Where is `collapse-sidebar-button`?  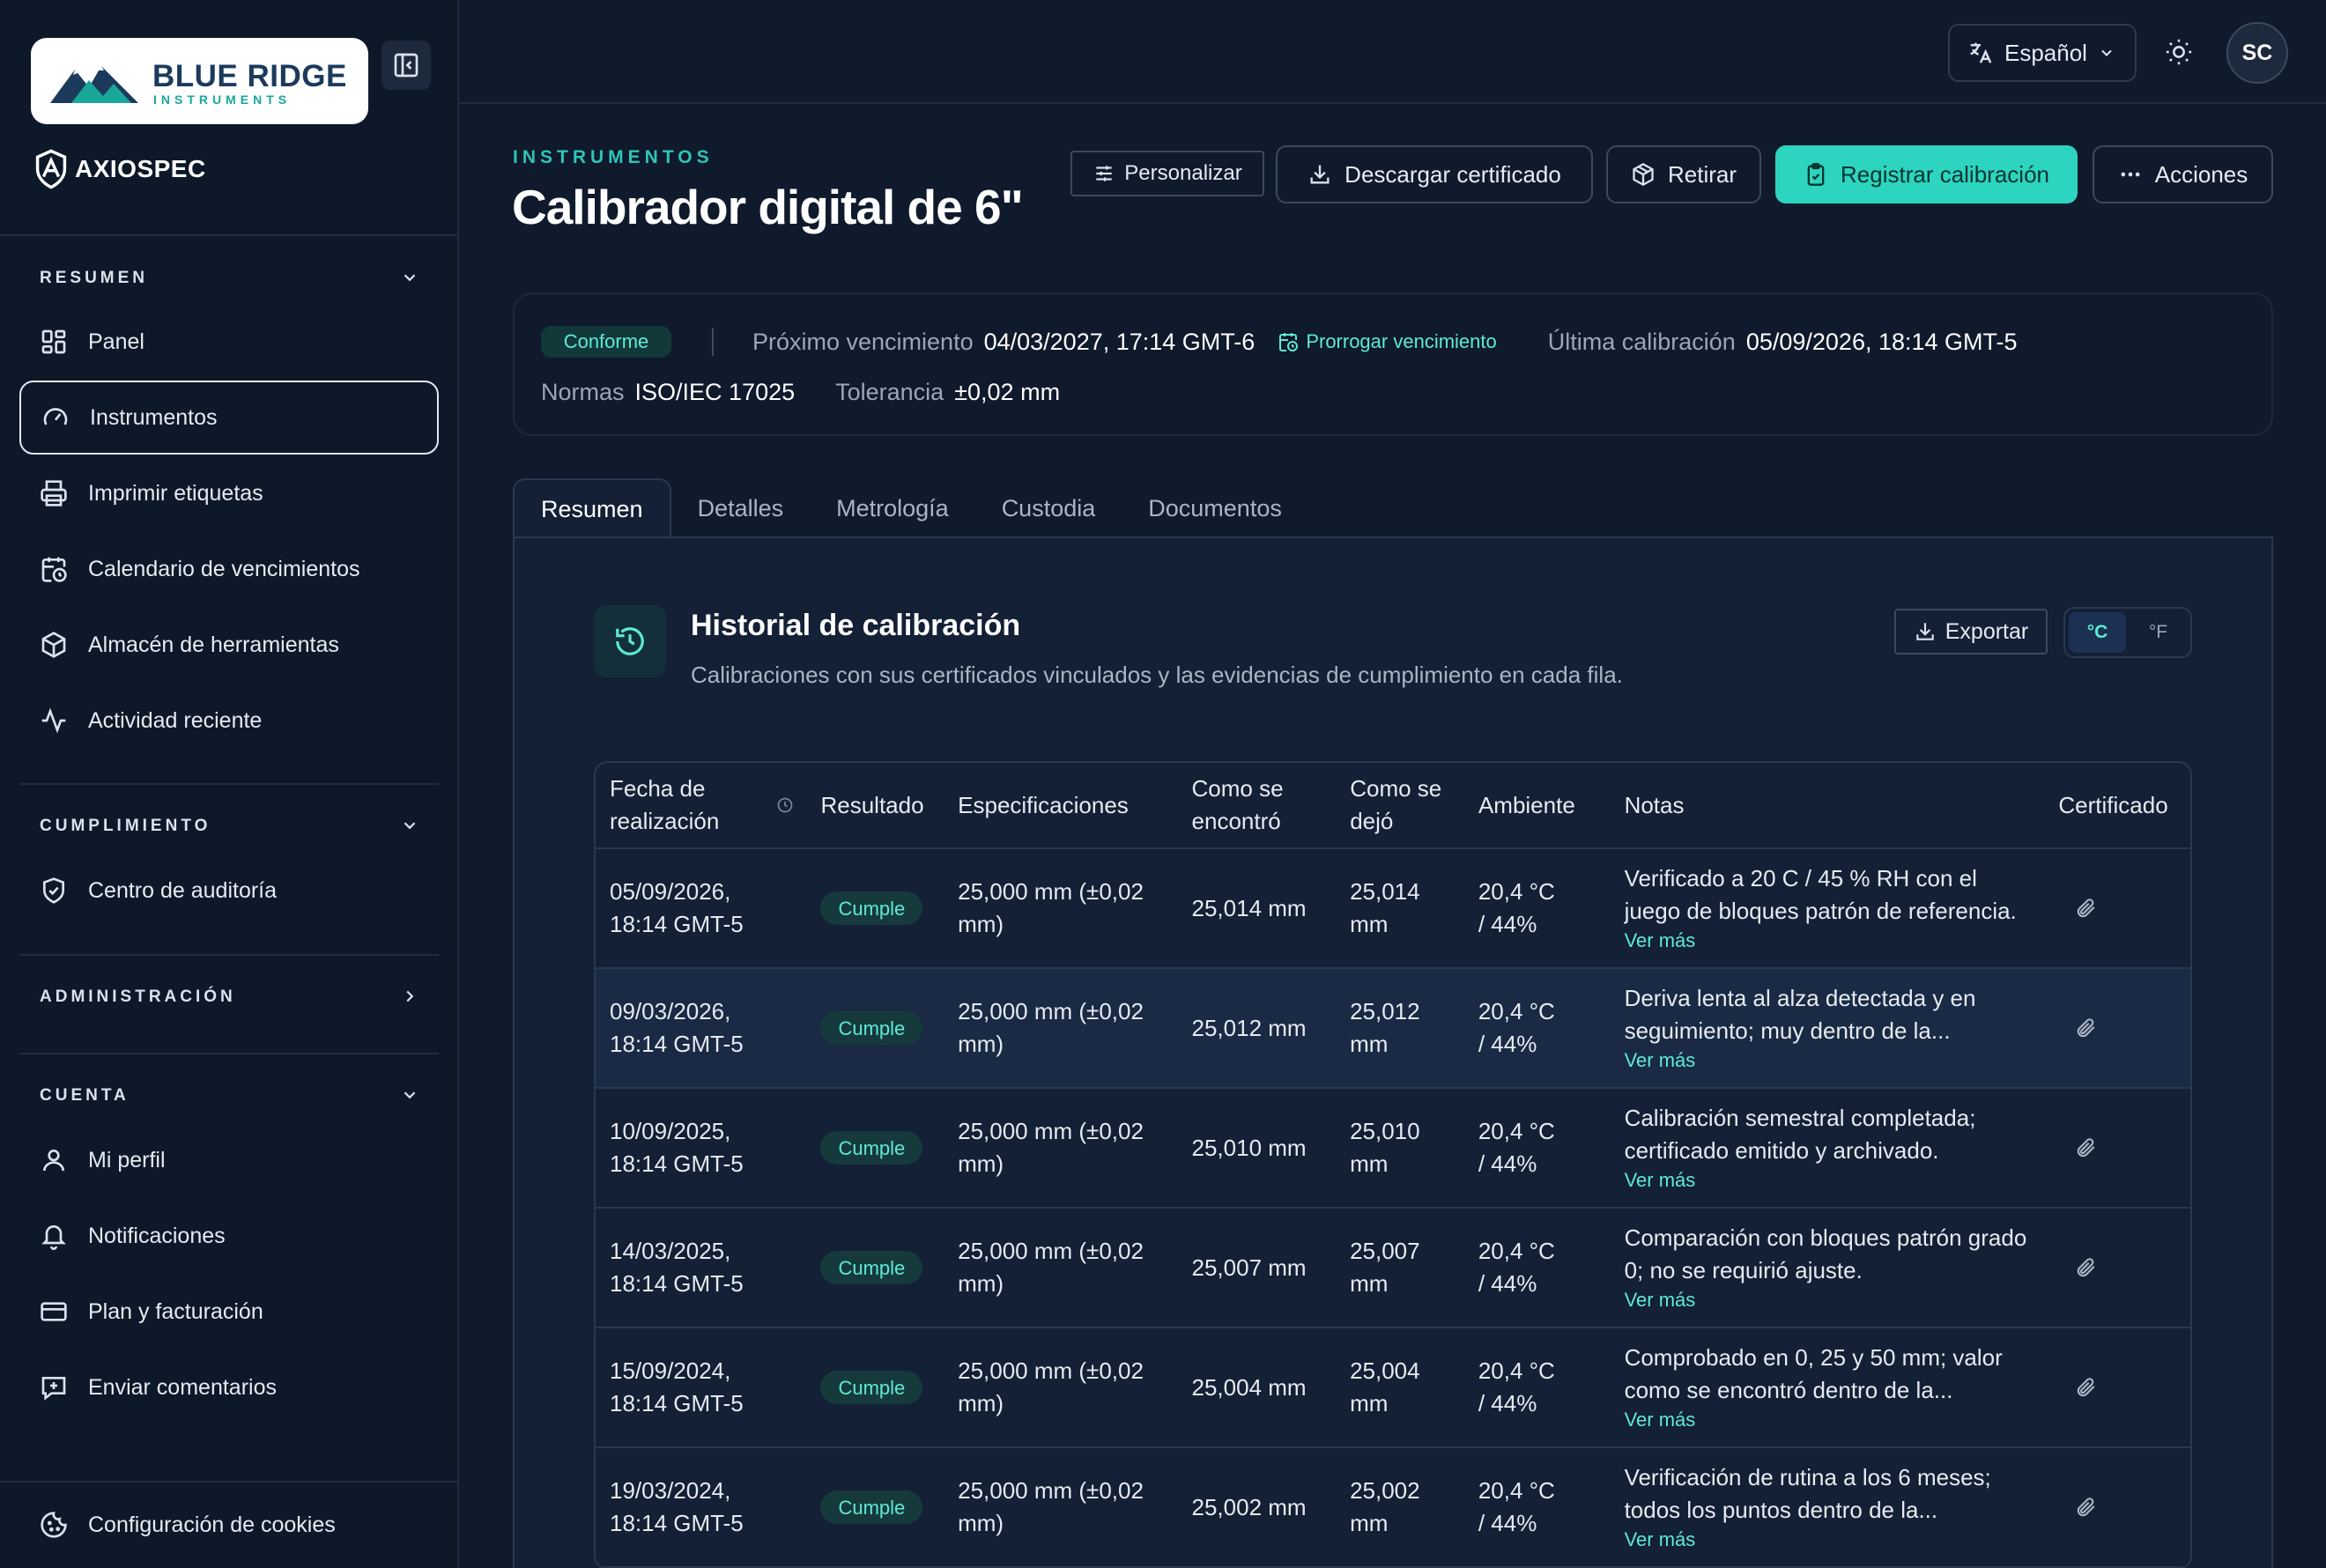 collapse-sidebar-button is located at coordinates (406, 65).